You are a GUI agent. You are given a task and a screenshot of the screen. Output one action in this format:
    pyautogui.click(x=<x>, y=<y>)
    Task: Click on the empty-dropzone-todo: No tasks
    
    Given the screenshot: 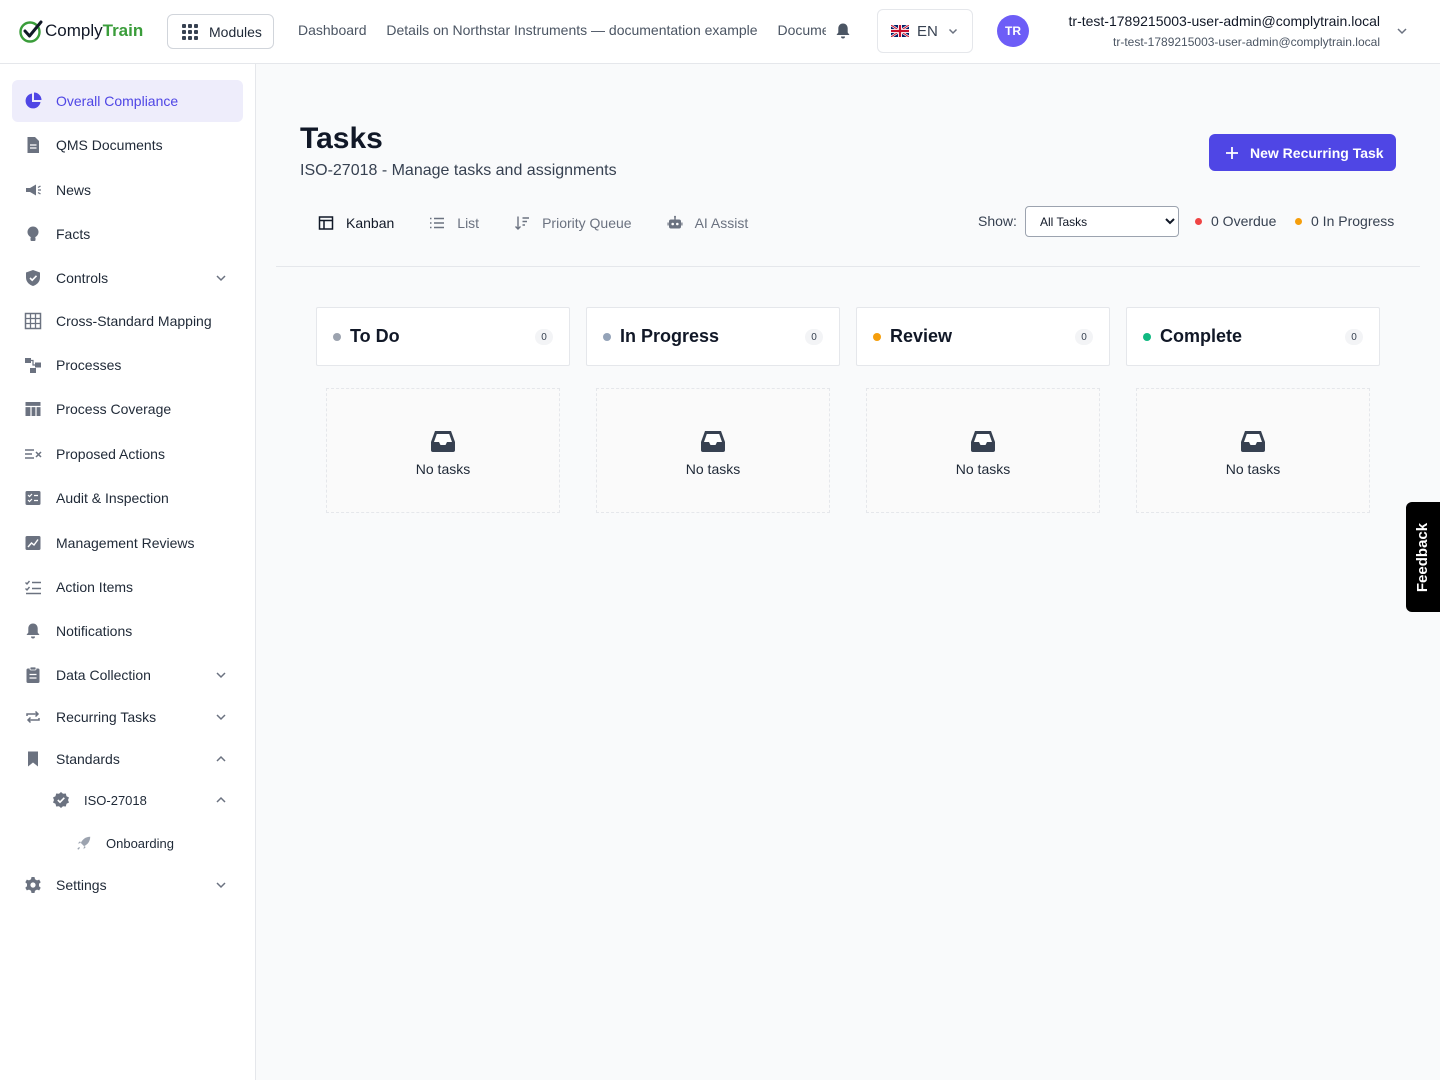 What is the action you would take?
    pyautogui.click(x=443, y=450)
    